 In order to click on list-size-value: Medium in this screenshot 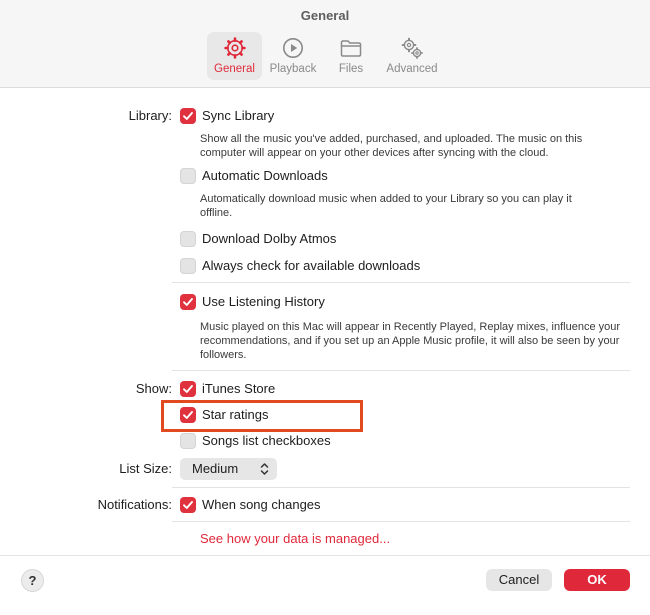, I will do `click(215, 468)`.